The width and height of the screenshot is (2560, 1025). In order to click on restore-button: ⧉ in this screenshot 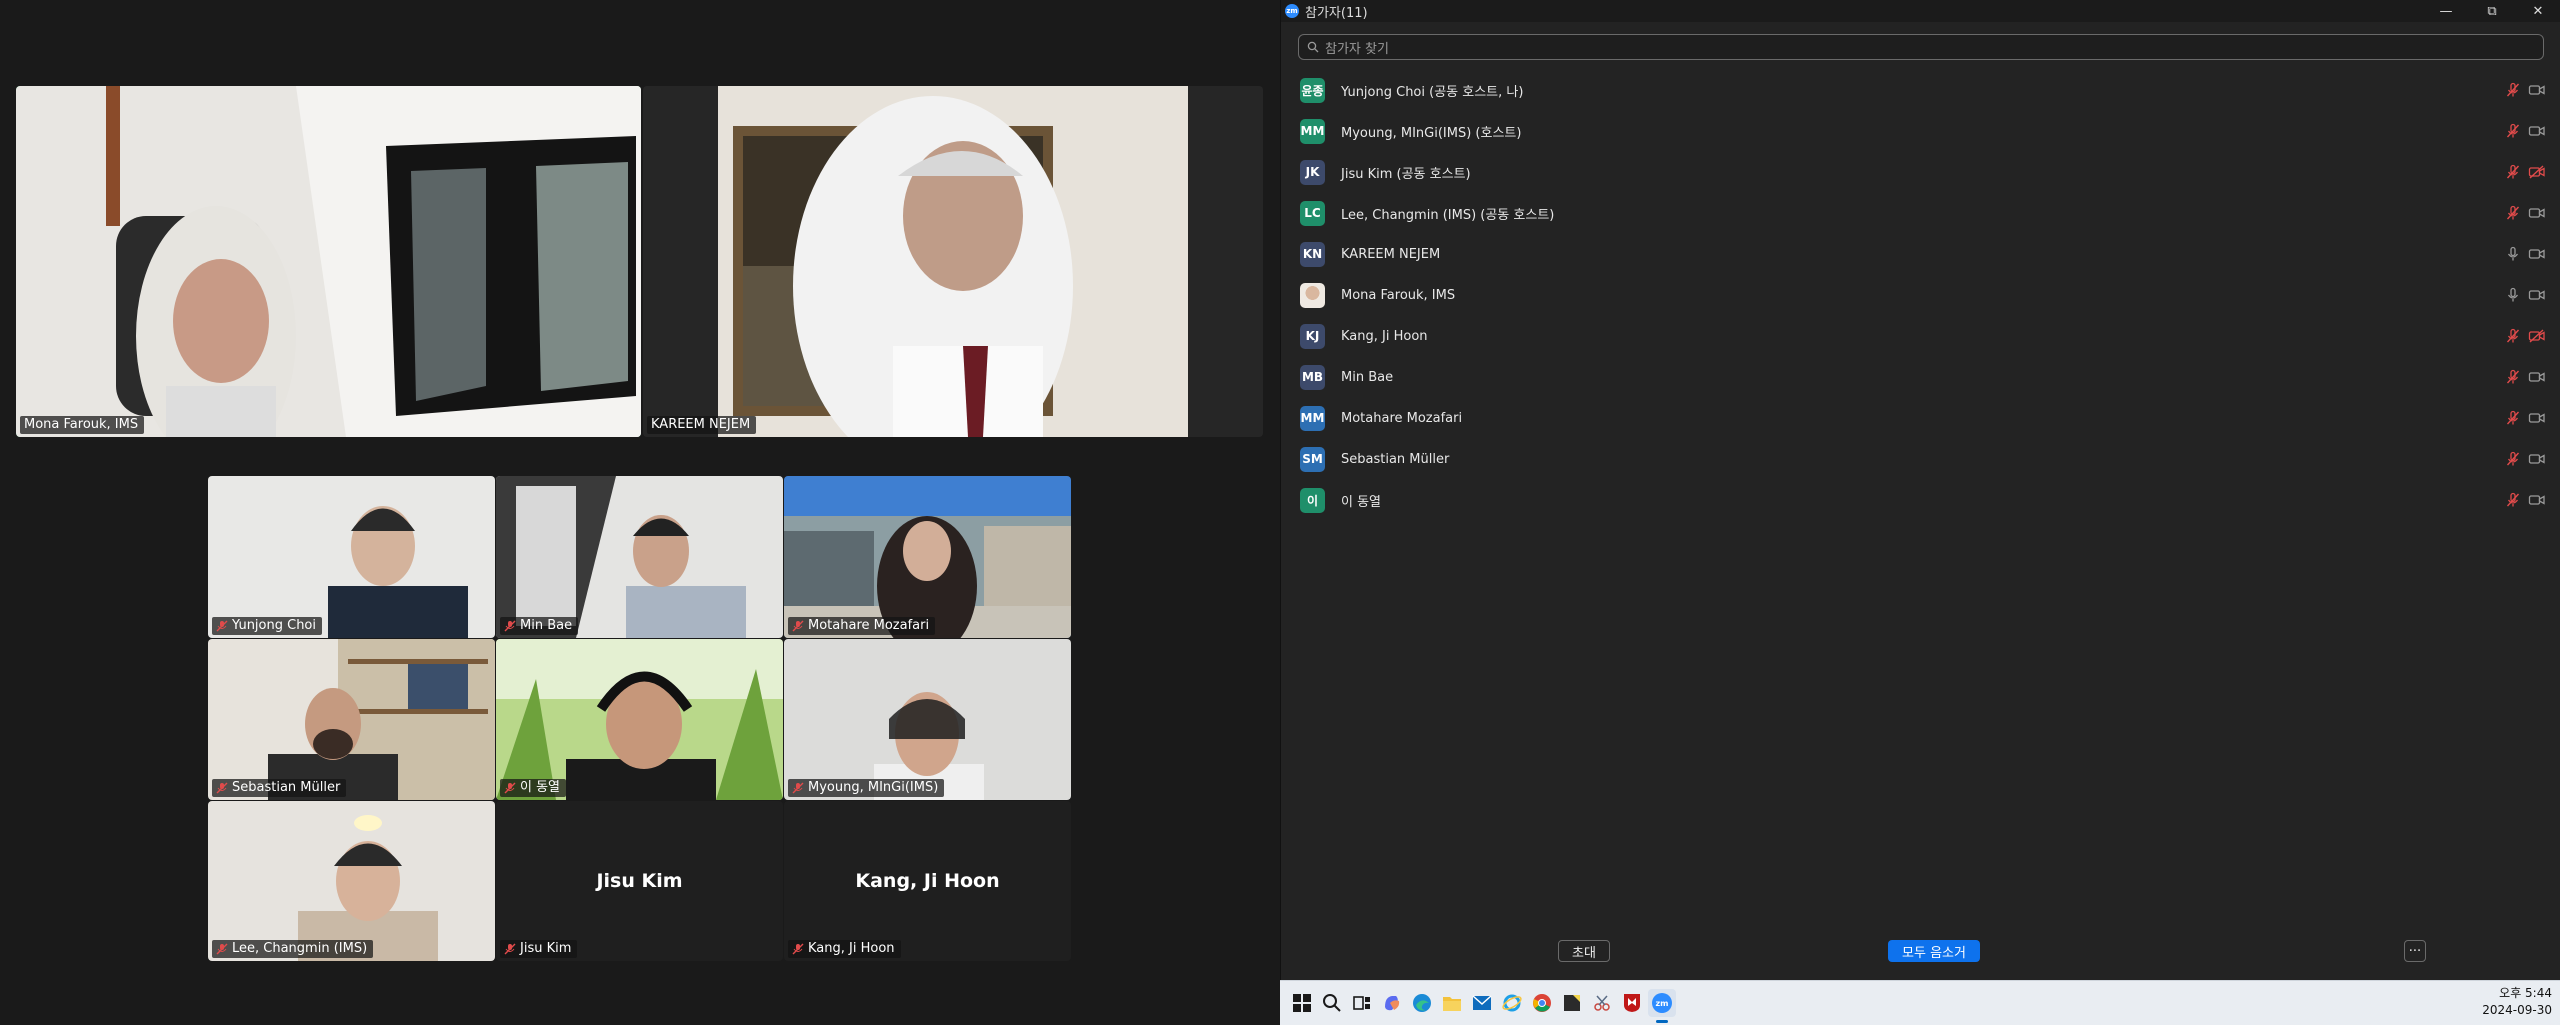, I will do `click(2492, 11)`.